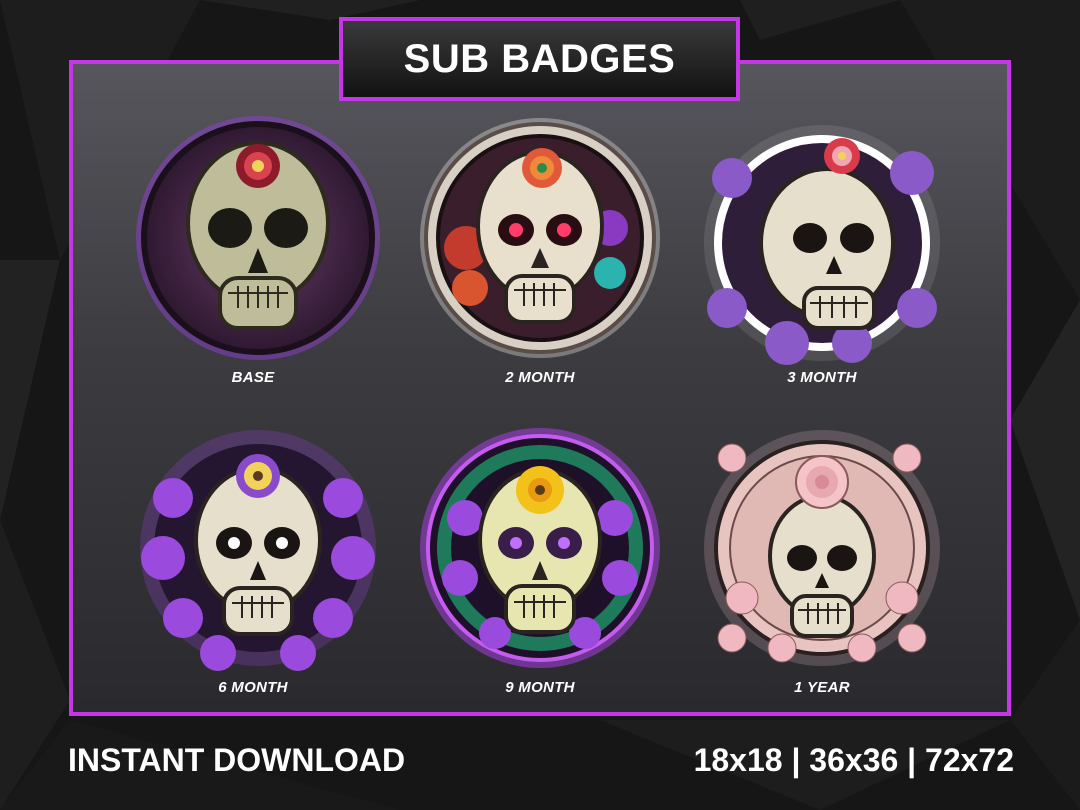  I want to click on badge-9-month, so click(540, 548).